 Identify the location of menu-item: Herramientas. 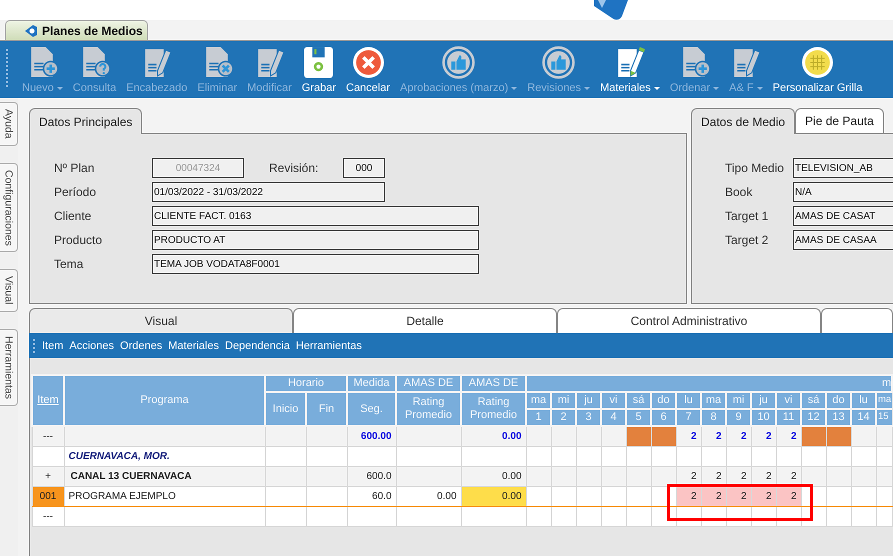
(328, 346).